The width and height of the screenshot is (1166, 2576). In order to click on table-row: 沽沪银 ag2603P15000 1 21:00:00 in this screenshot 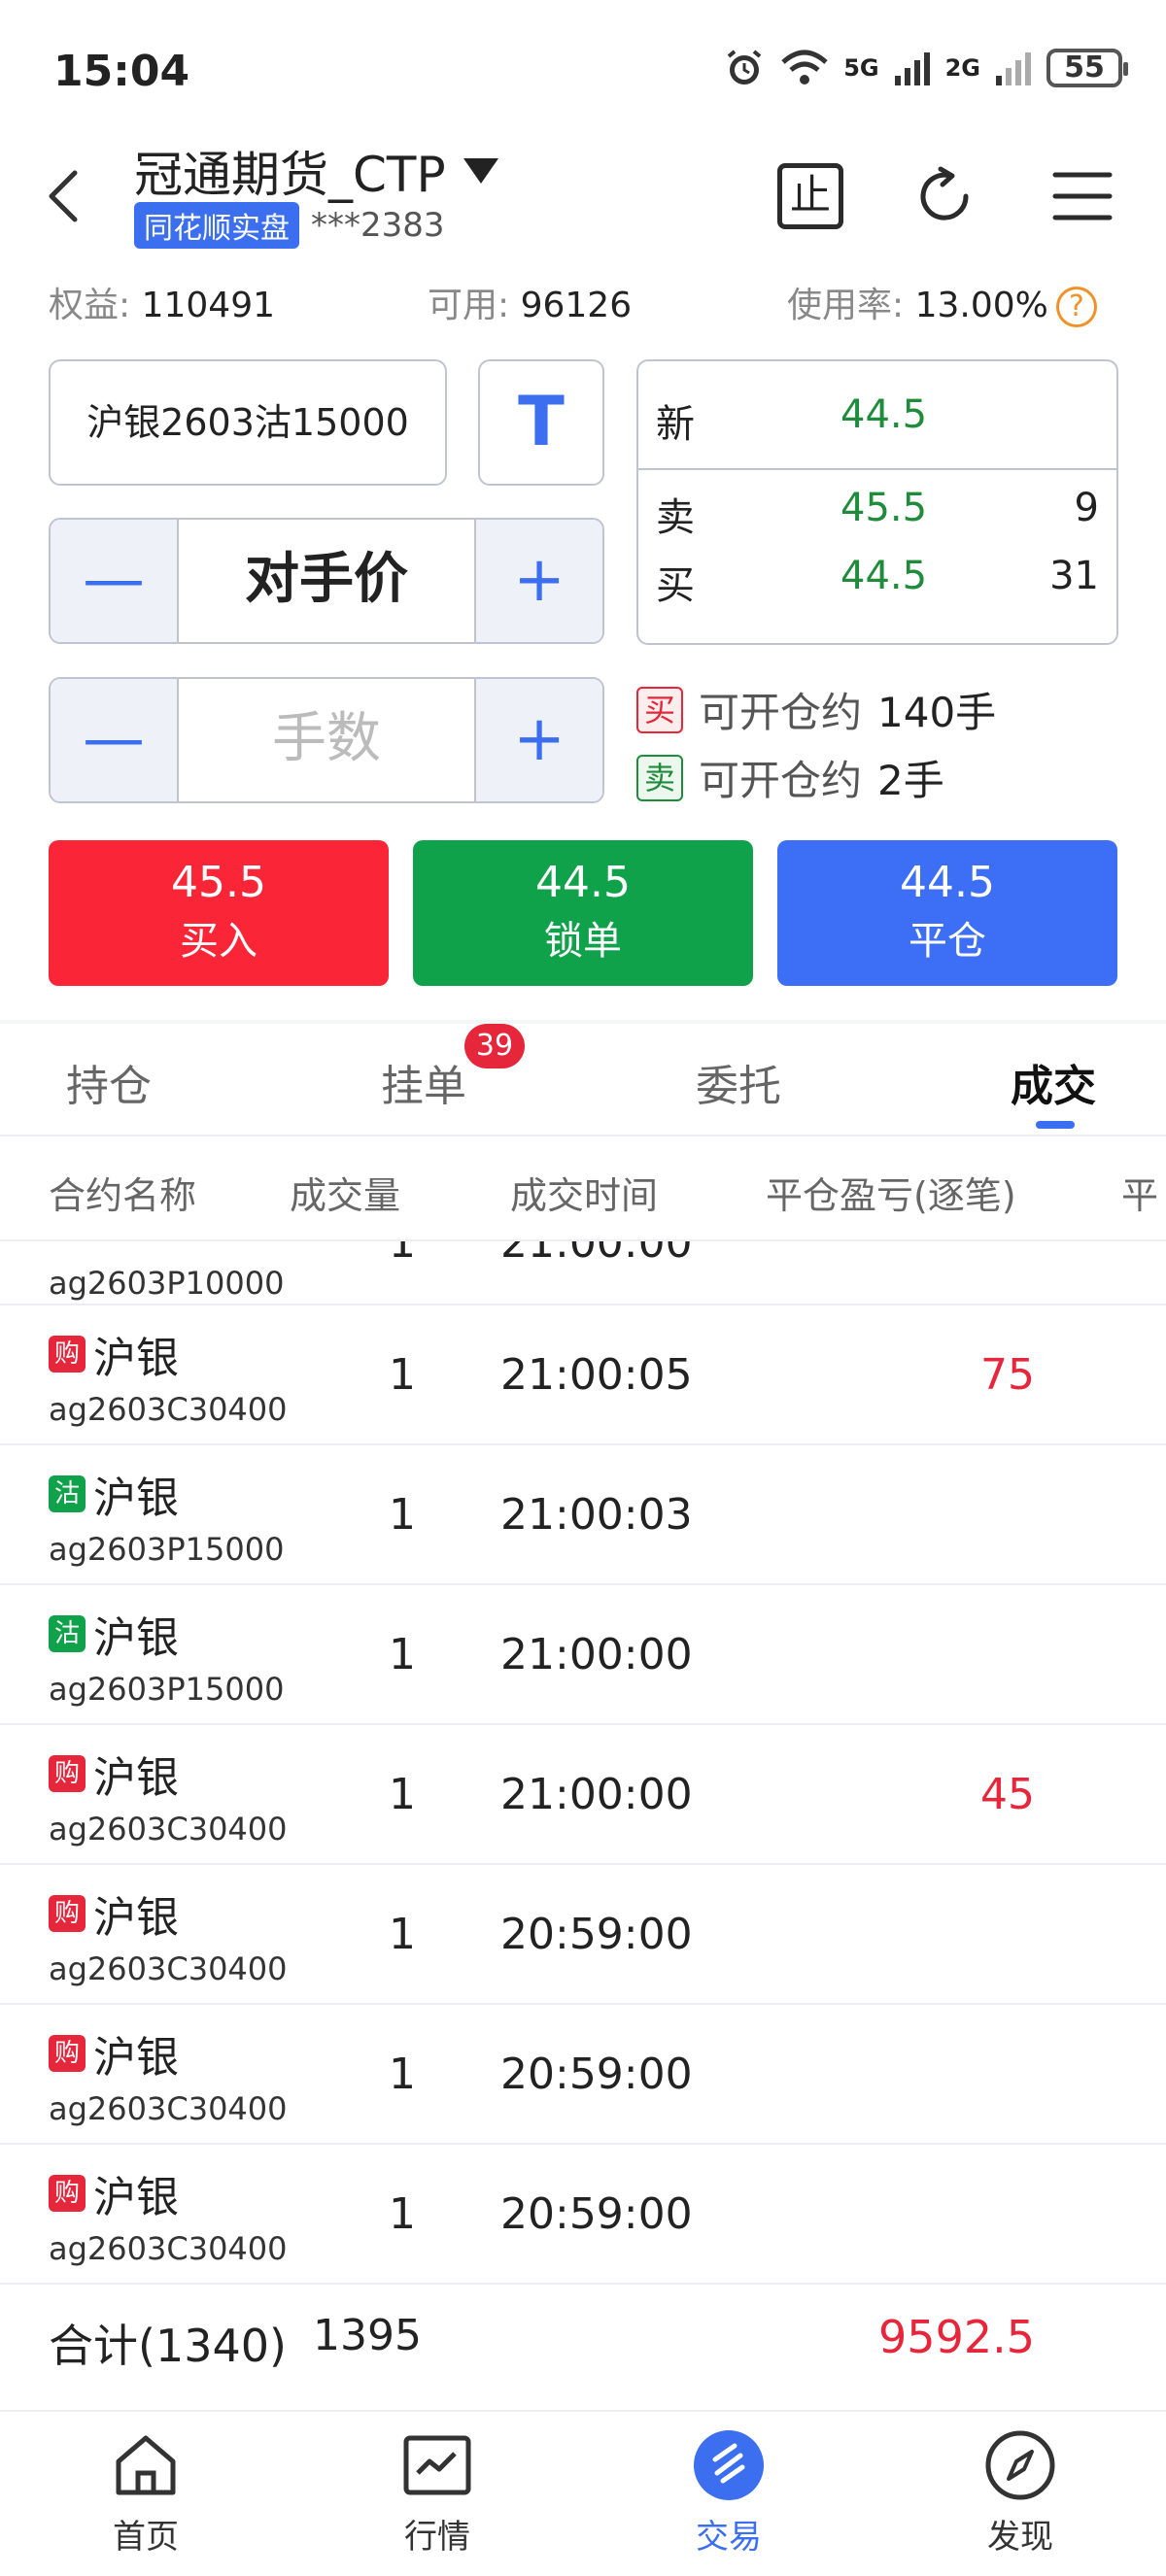, I will do `click(583, 1655)`.